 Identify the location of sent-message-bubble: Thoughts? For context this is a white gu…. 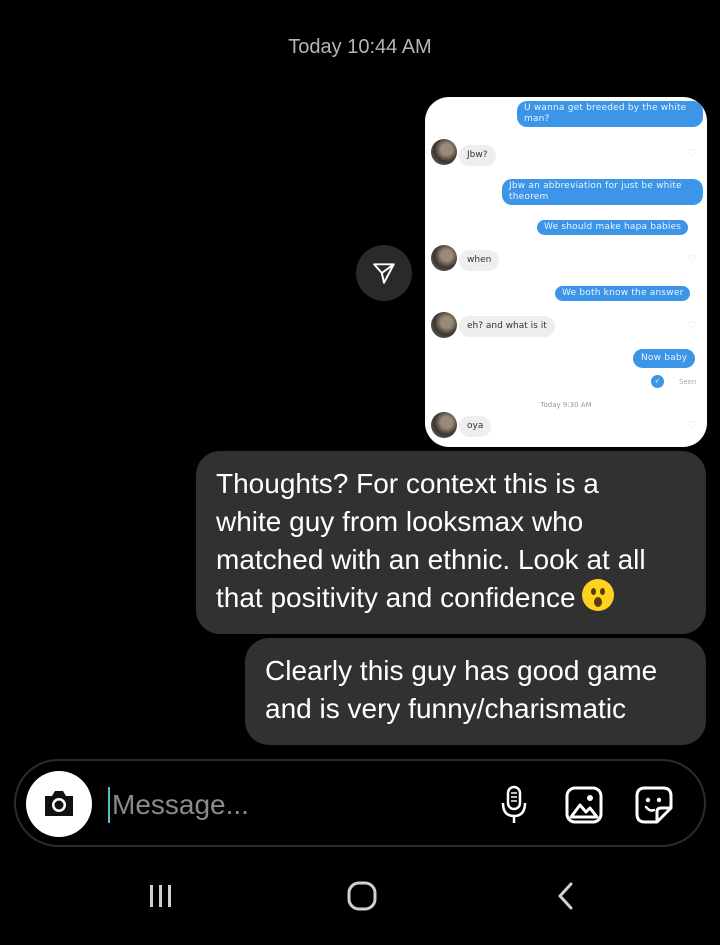
(451, 542).